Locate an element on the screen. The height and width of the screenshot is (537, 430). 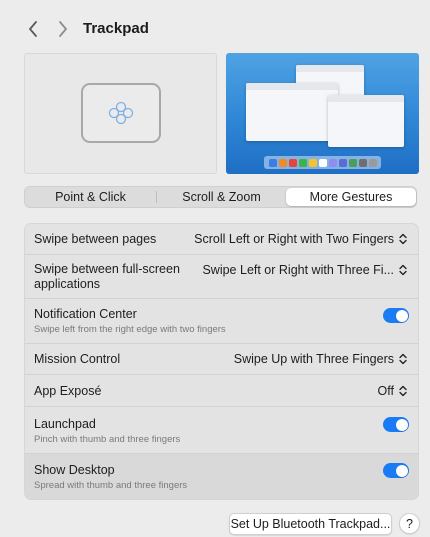
preview-window-left is located at coordinates (292, 112).